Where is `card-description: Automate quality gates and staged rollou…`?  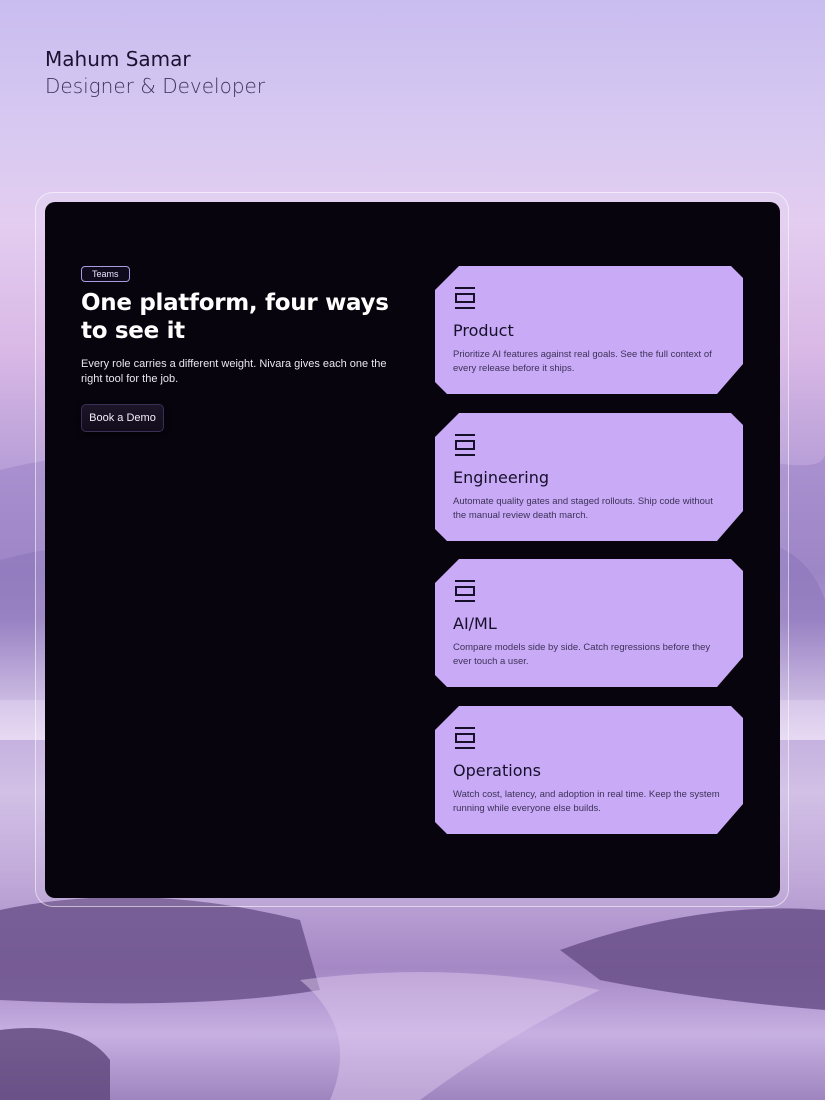 card-description: Automate quality gates and staged rollou… is located at coordinates (583, 508).